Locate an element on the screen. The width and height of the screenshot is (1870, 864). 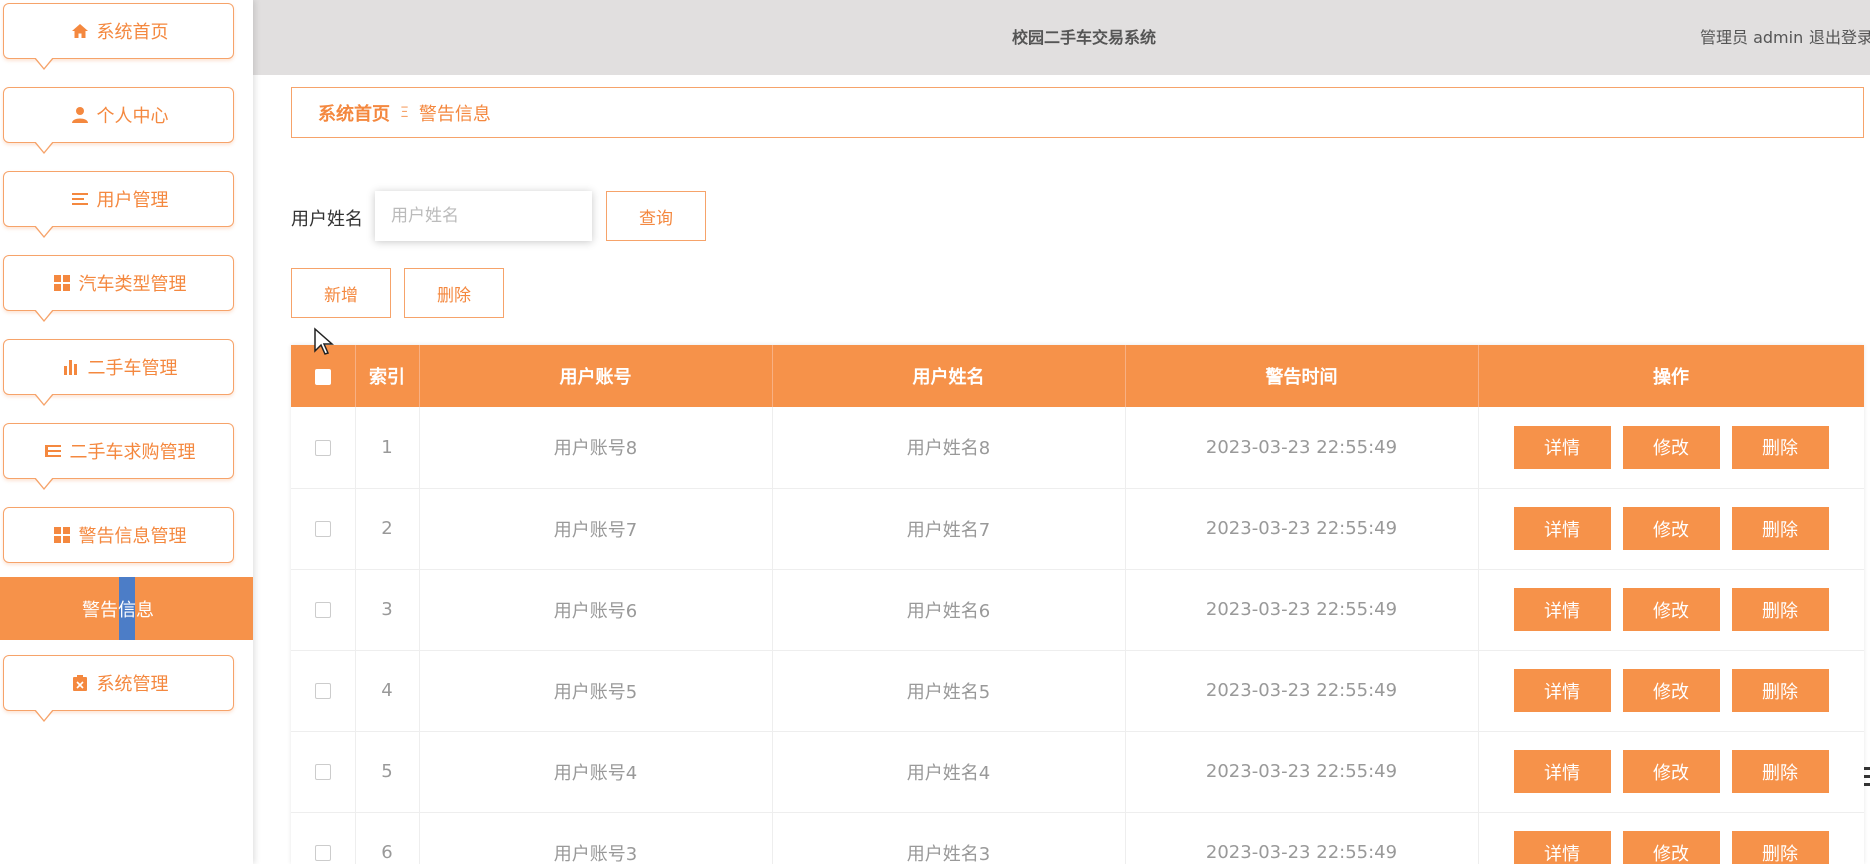
cell-index: 2 is located at coordinates (387, 529).